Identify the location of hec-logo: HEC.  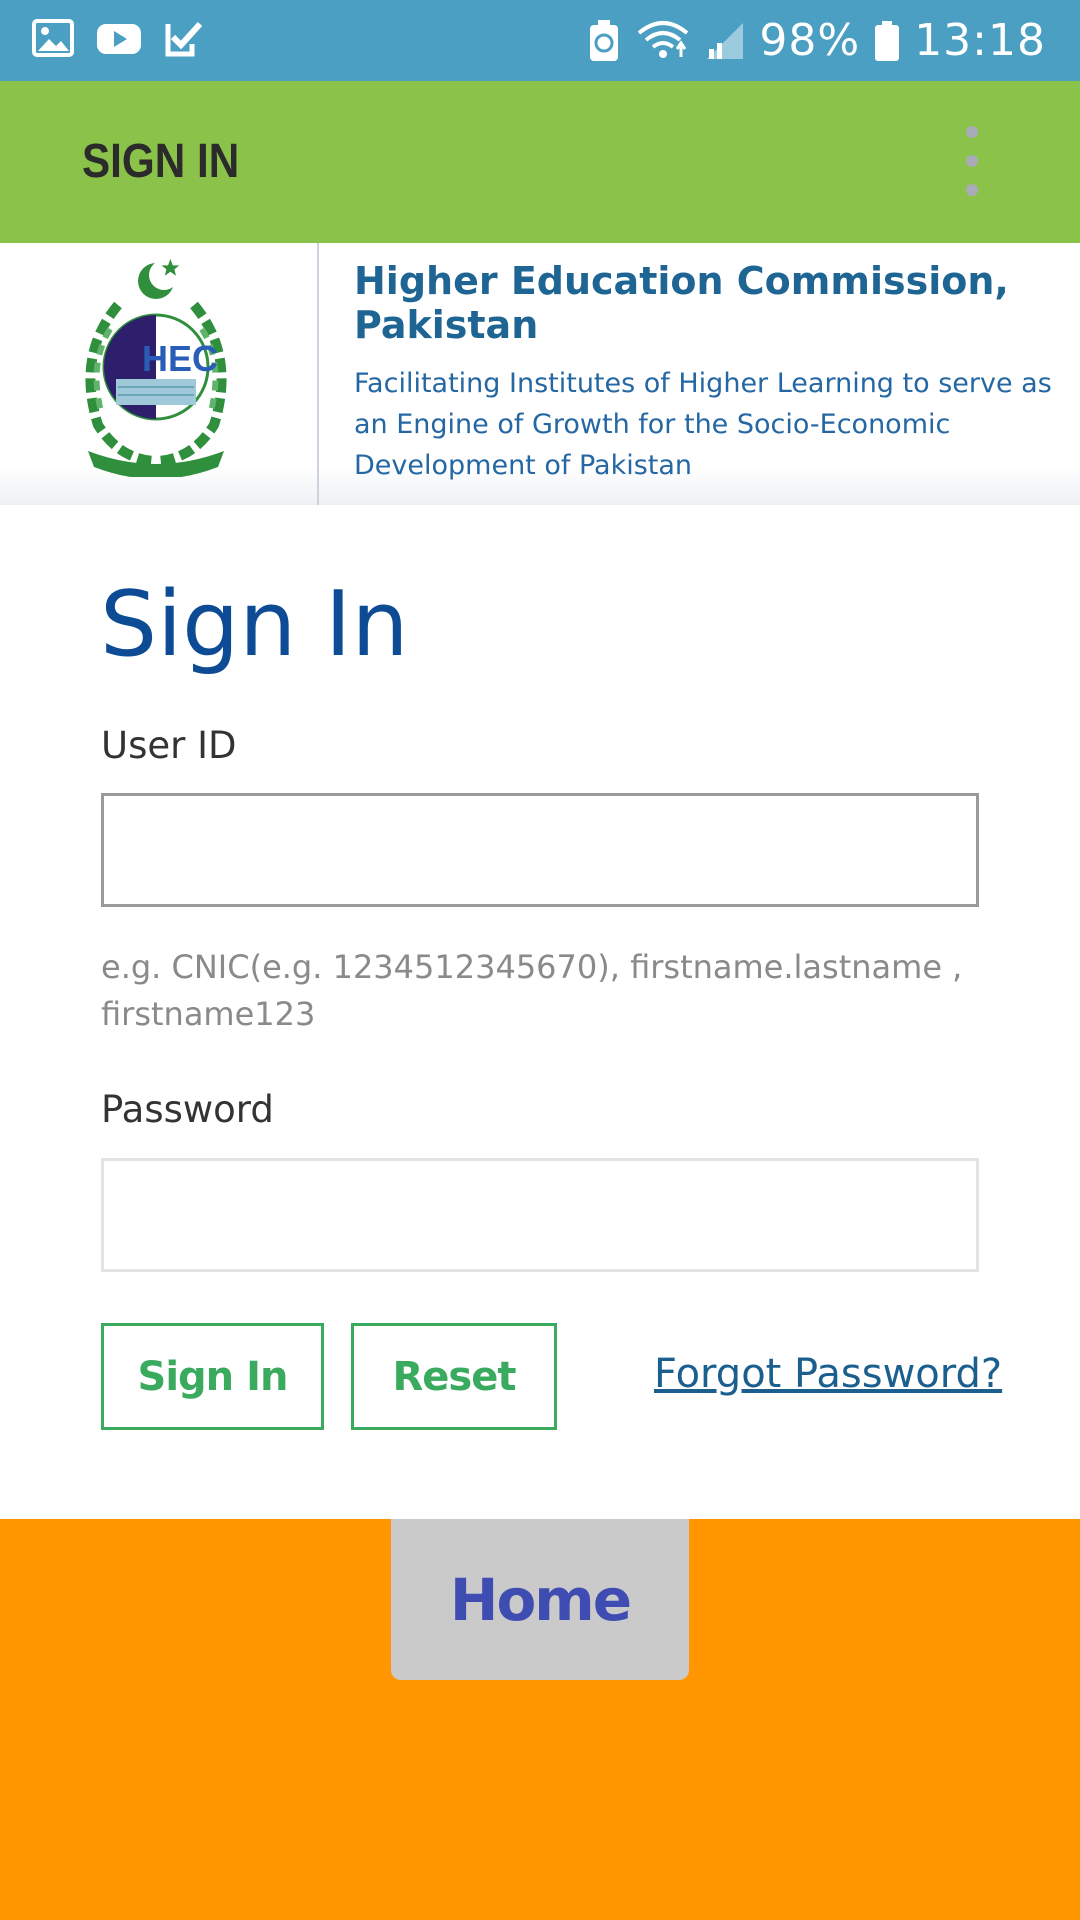
(156, 367).